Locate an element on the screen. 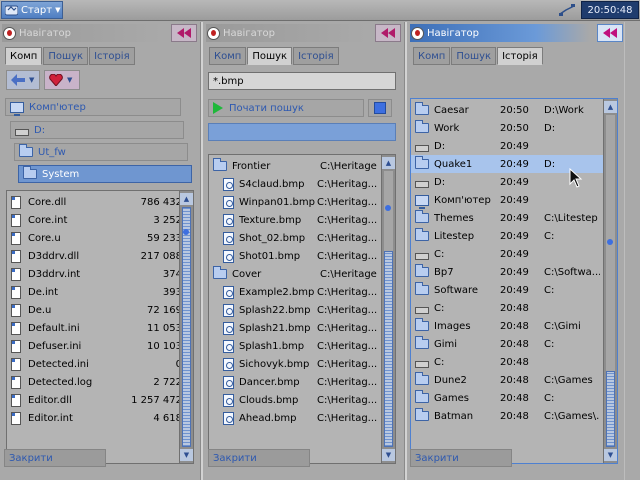 This screenshot has height=480, width=640. list-item: Dune2 20:48 C:\Games is located at coordinates (507, 380).